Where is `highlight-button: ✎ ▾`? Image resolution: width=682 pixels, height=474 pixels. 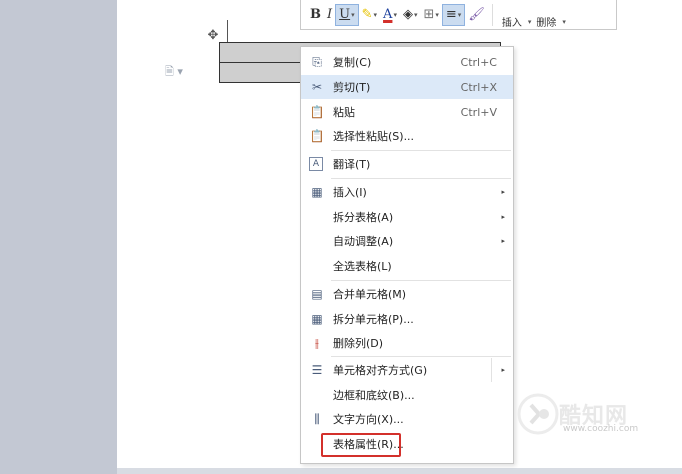
highlight-button: ✎ ▾ is located at coordinates (369, 15).